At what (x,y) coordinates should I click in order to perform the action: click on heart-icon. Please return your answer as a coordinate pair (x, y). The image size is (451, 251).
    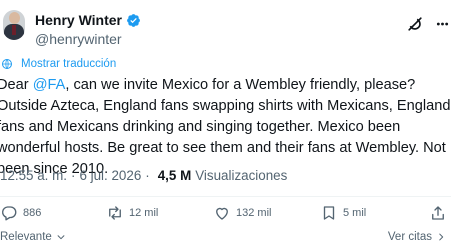
    Looking at the image, I should click on (222, 213).